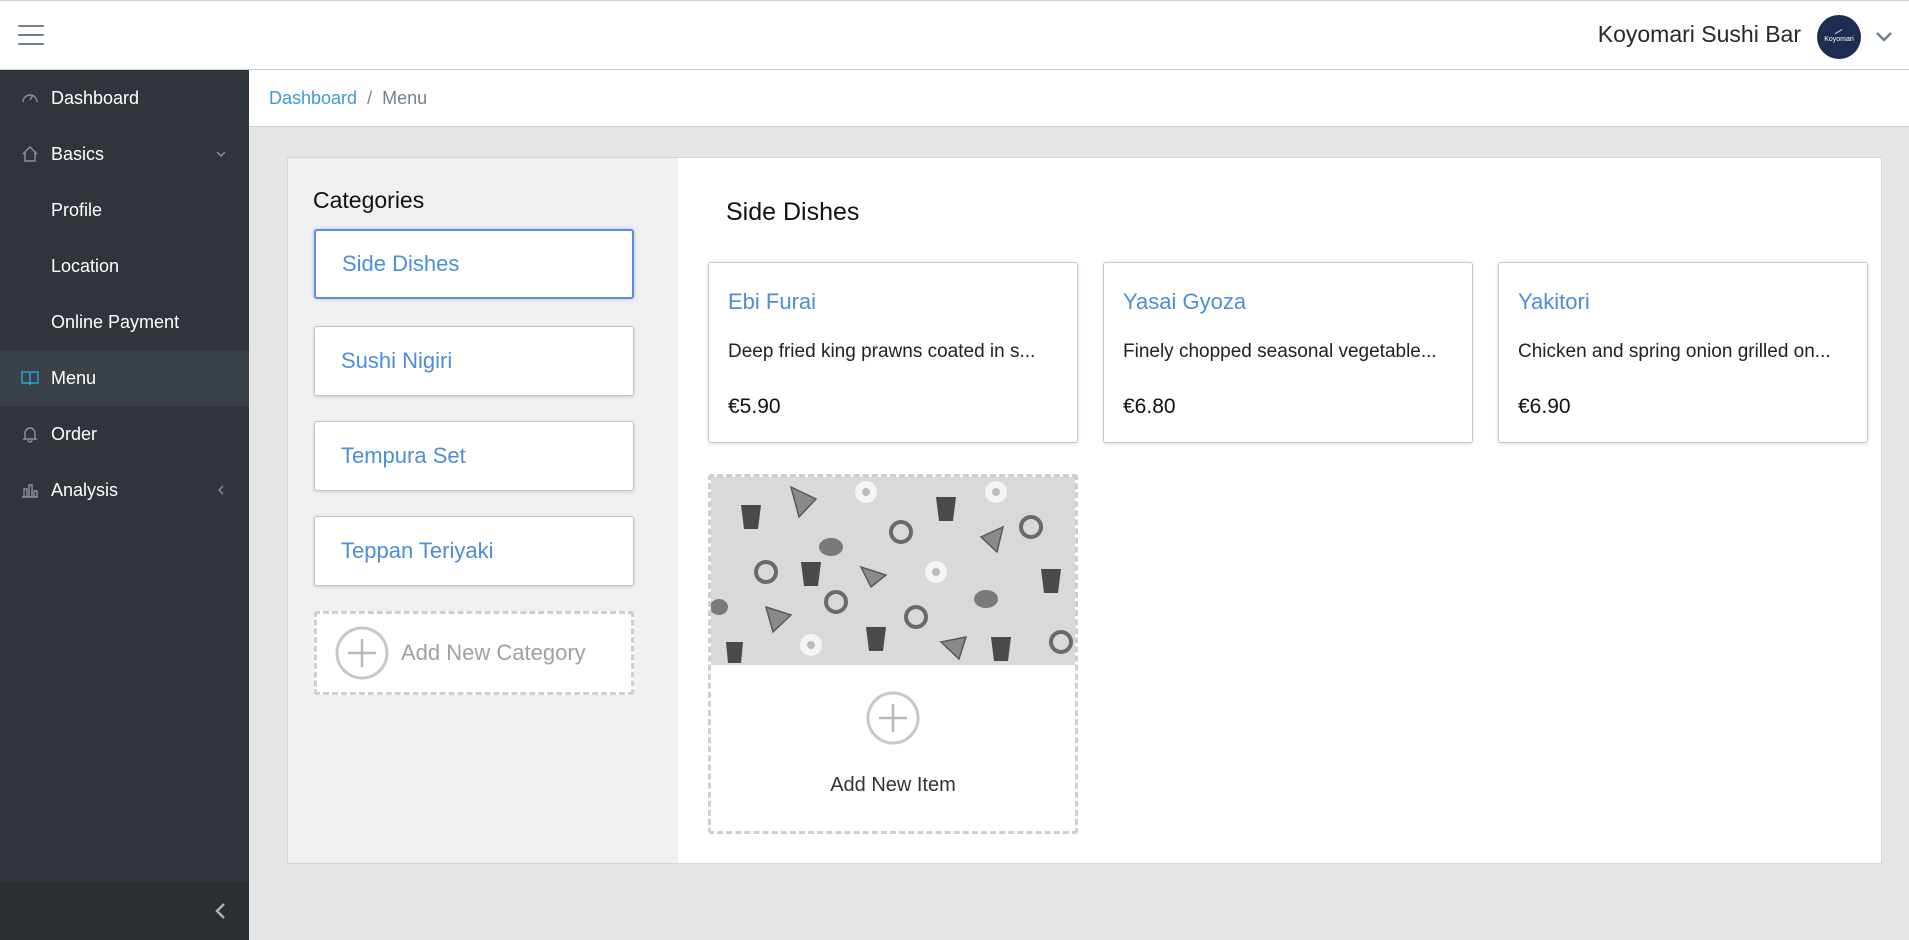  Describe the element at coordinates (30, 154) in the screenshot. I see `home-icon` at that location.